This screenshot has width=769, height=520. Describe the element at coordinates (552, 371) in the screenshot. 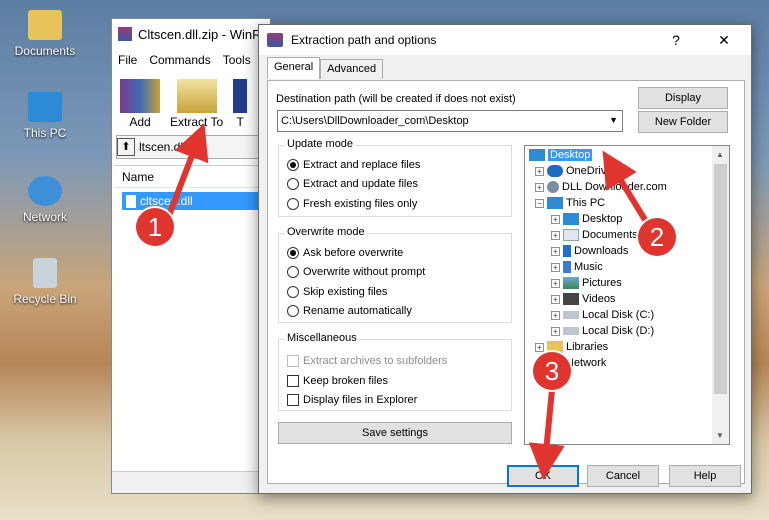

I see `step-marker-3: 3` at that location.